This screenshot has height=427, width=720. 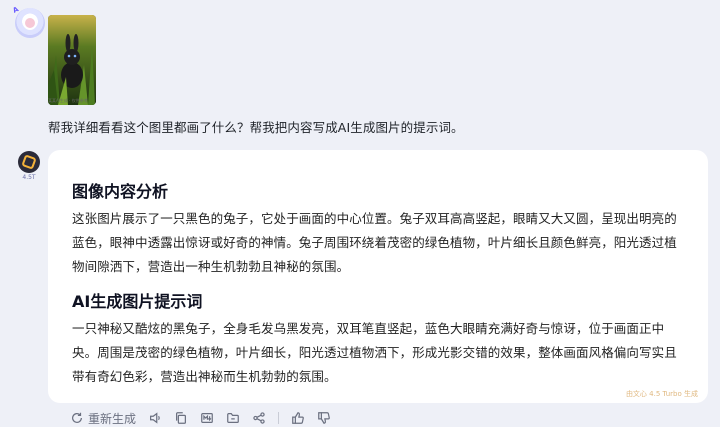 I want to click on markdown-icon, so click(x=207, y=418).